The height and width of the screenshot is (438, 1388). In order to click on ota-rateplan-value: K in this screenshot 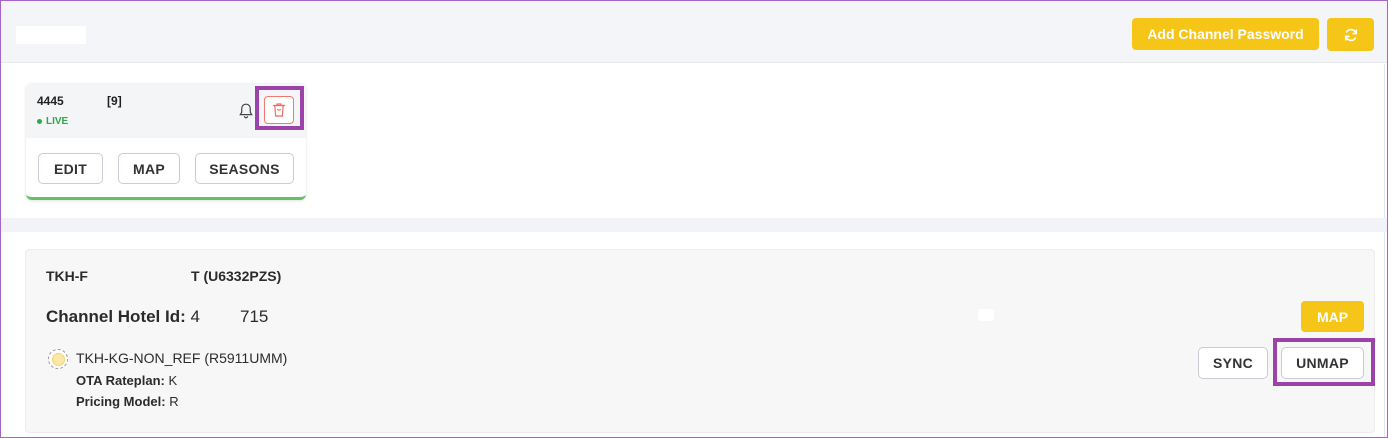, I will do `click(173, 380)`.